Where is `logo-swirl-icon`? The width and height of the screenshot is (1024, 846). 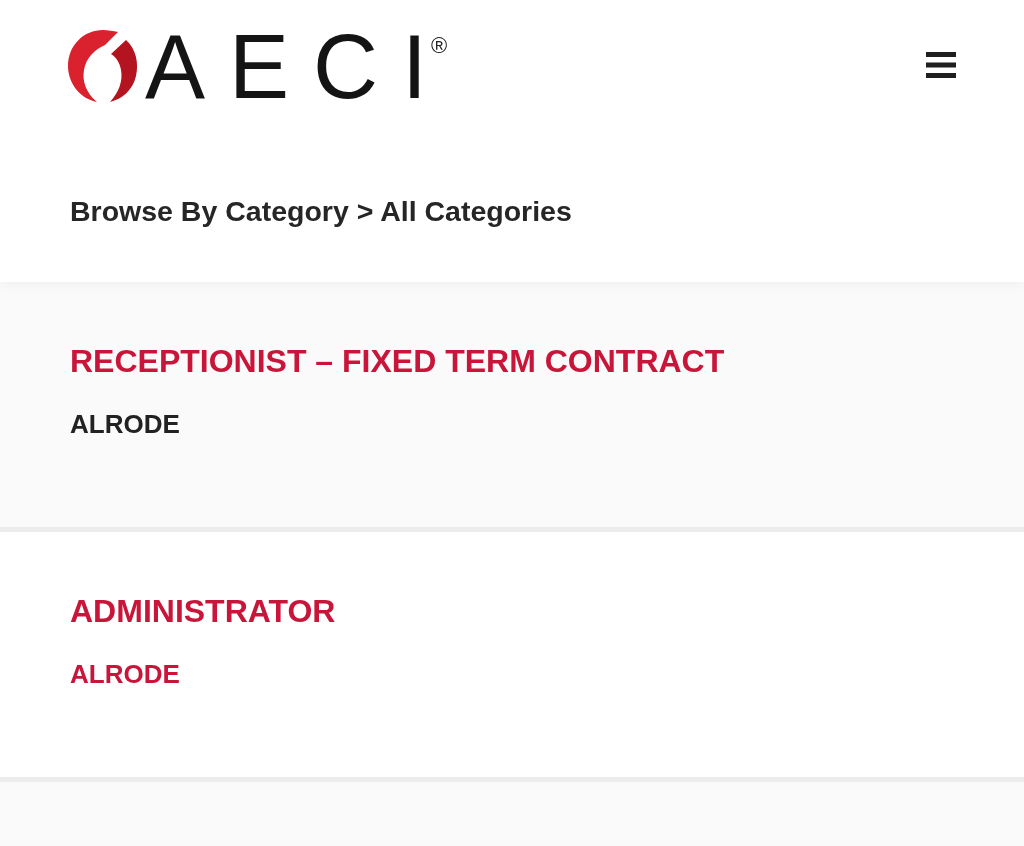 logo-swirl-icon is located at coordinates (103, 66).